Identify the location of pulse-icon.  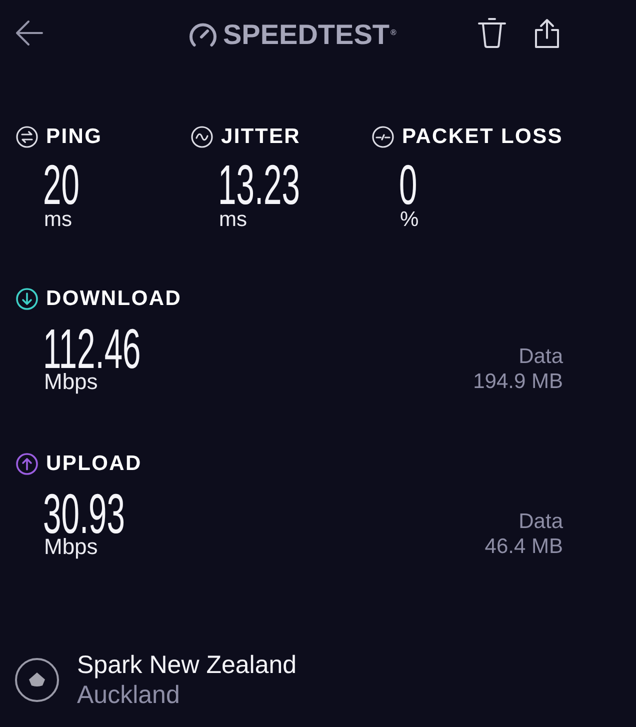
(383, 137).